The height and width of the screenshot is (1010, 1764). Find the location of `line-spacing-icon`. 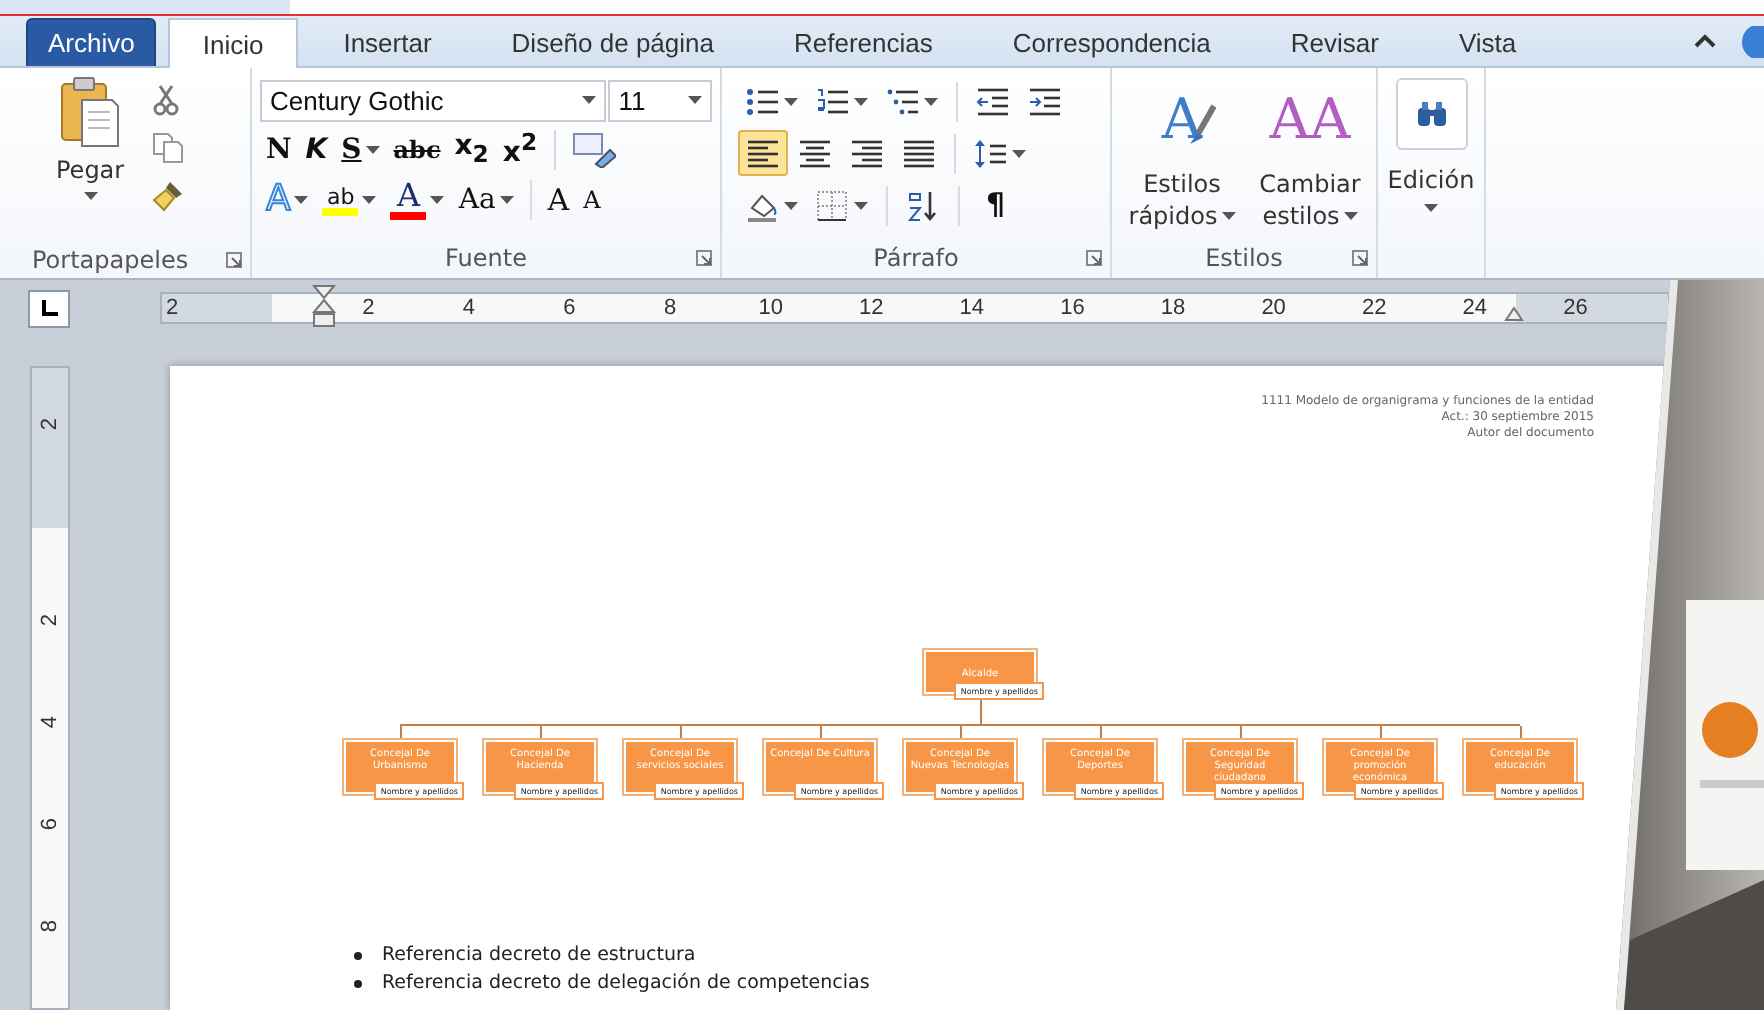

line-spacing-icon is located at coordinates (991, 153).